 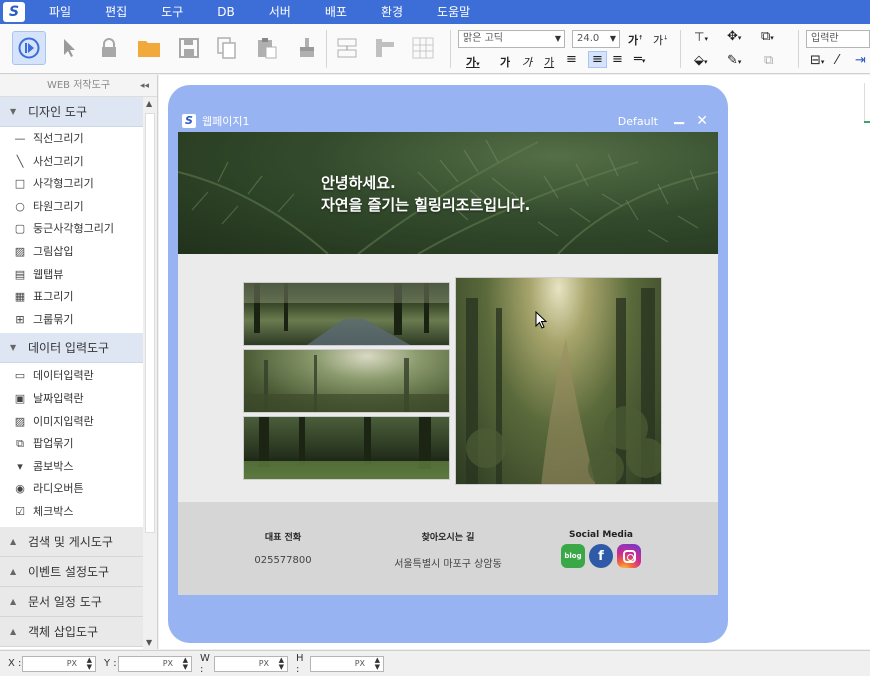 What do you see at coordinates (336, 12) in the screenshot?
I see `menu-deploy: 배포` at bounding box center [336, 12].